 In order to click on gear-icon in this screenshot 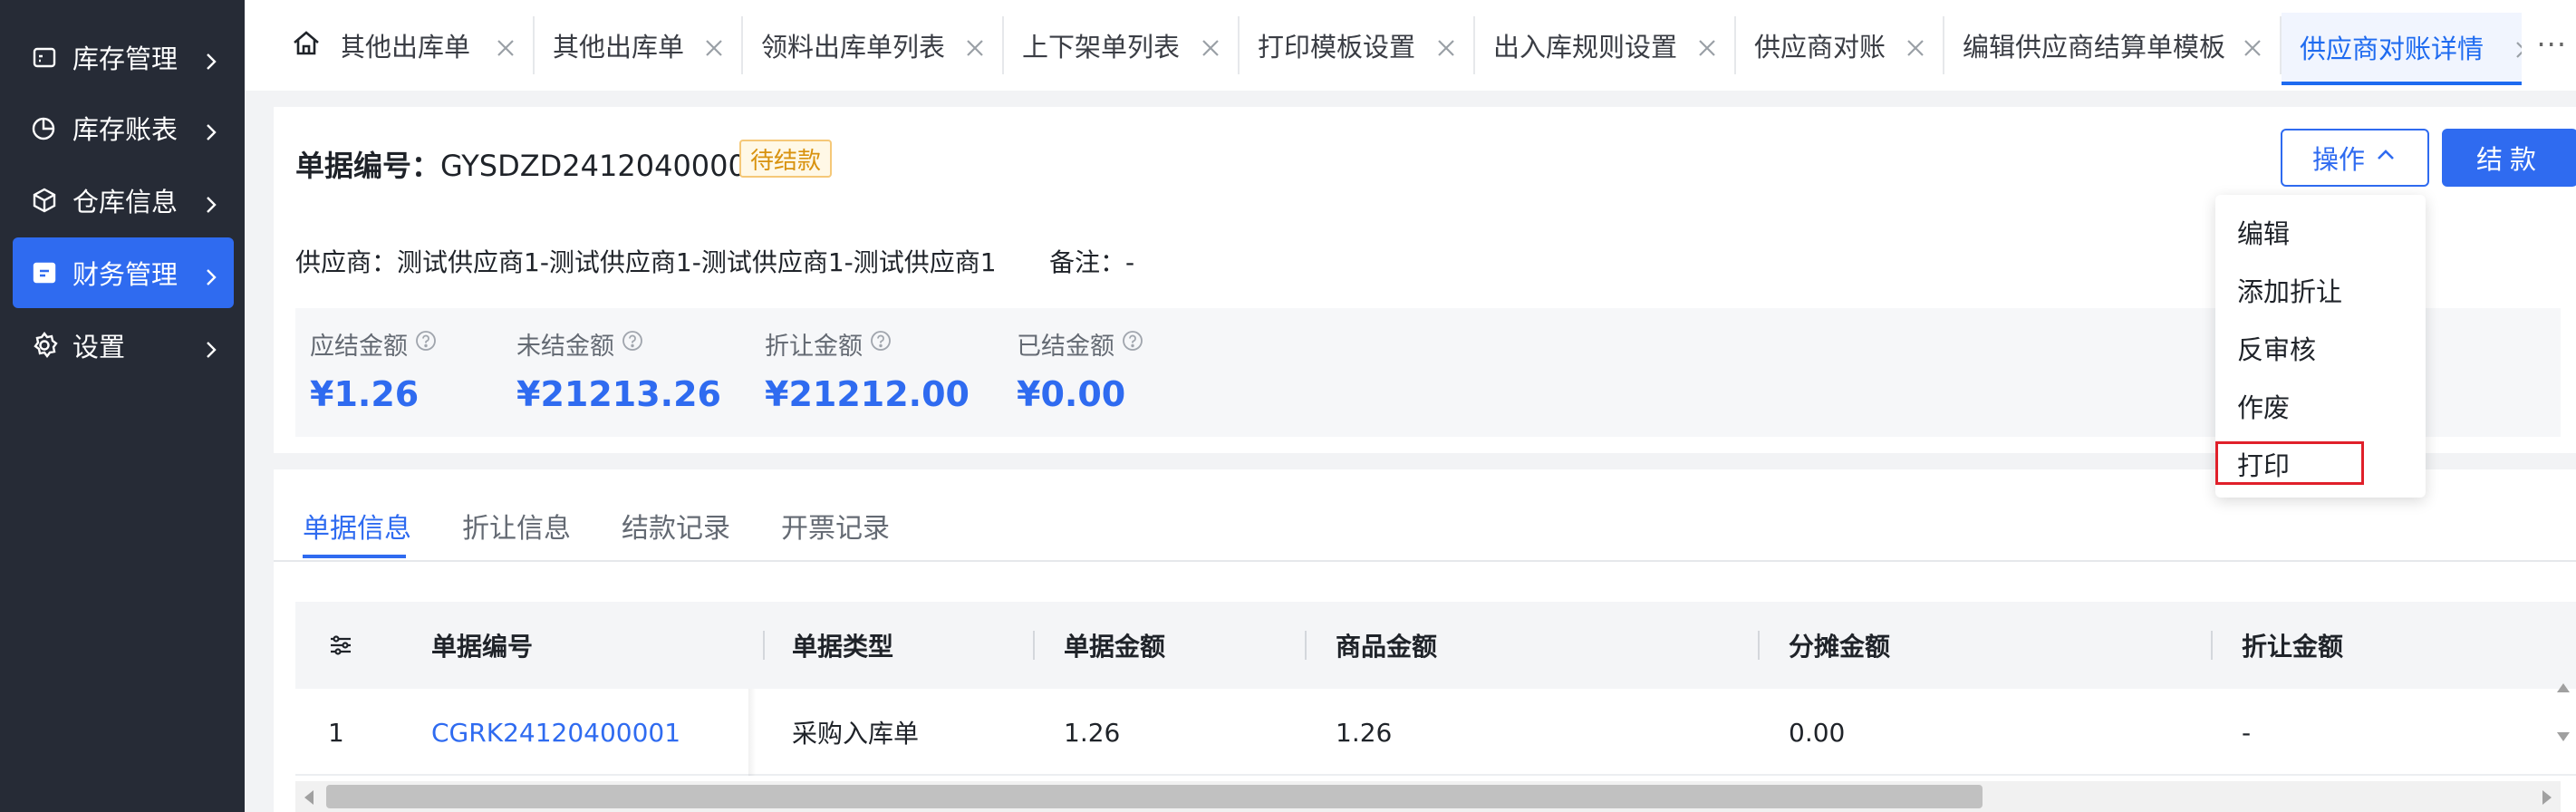, I will do `click(44, 345)`.